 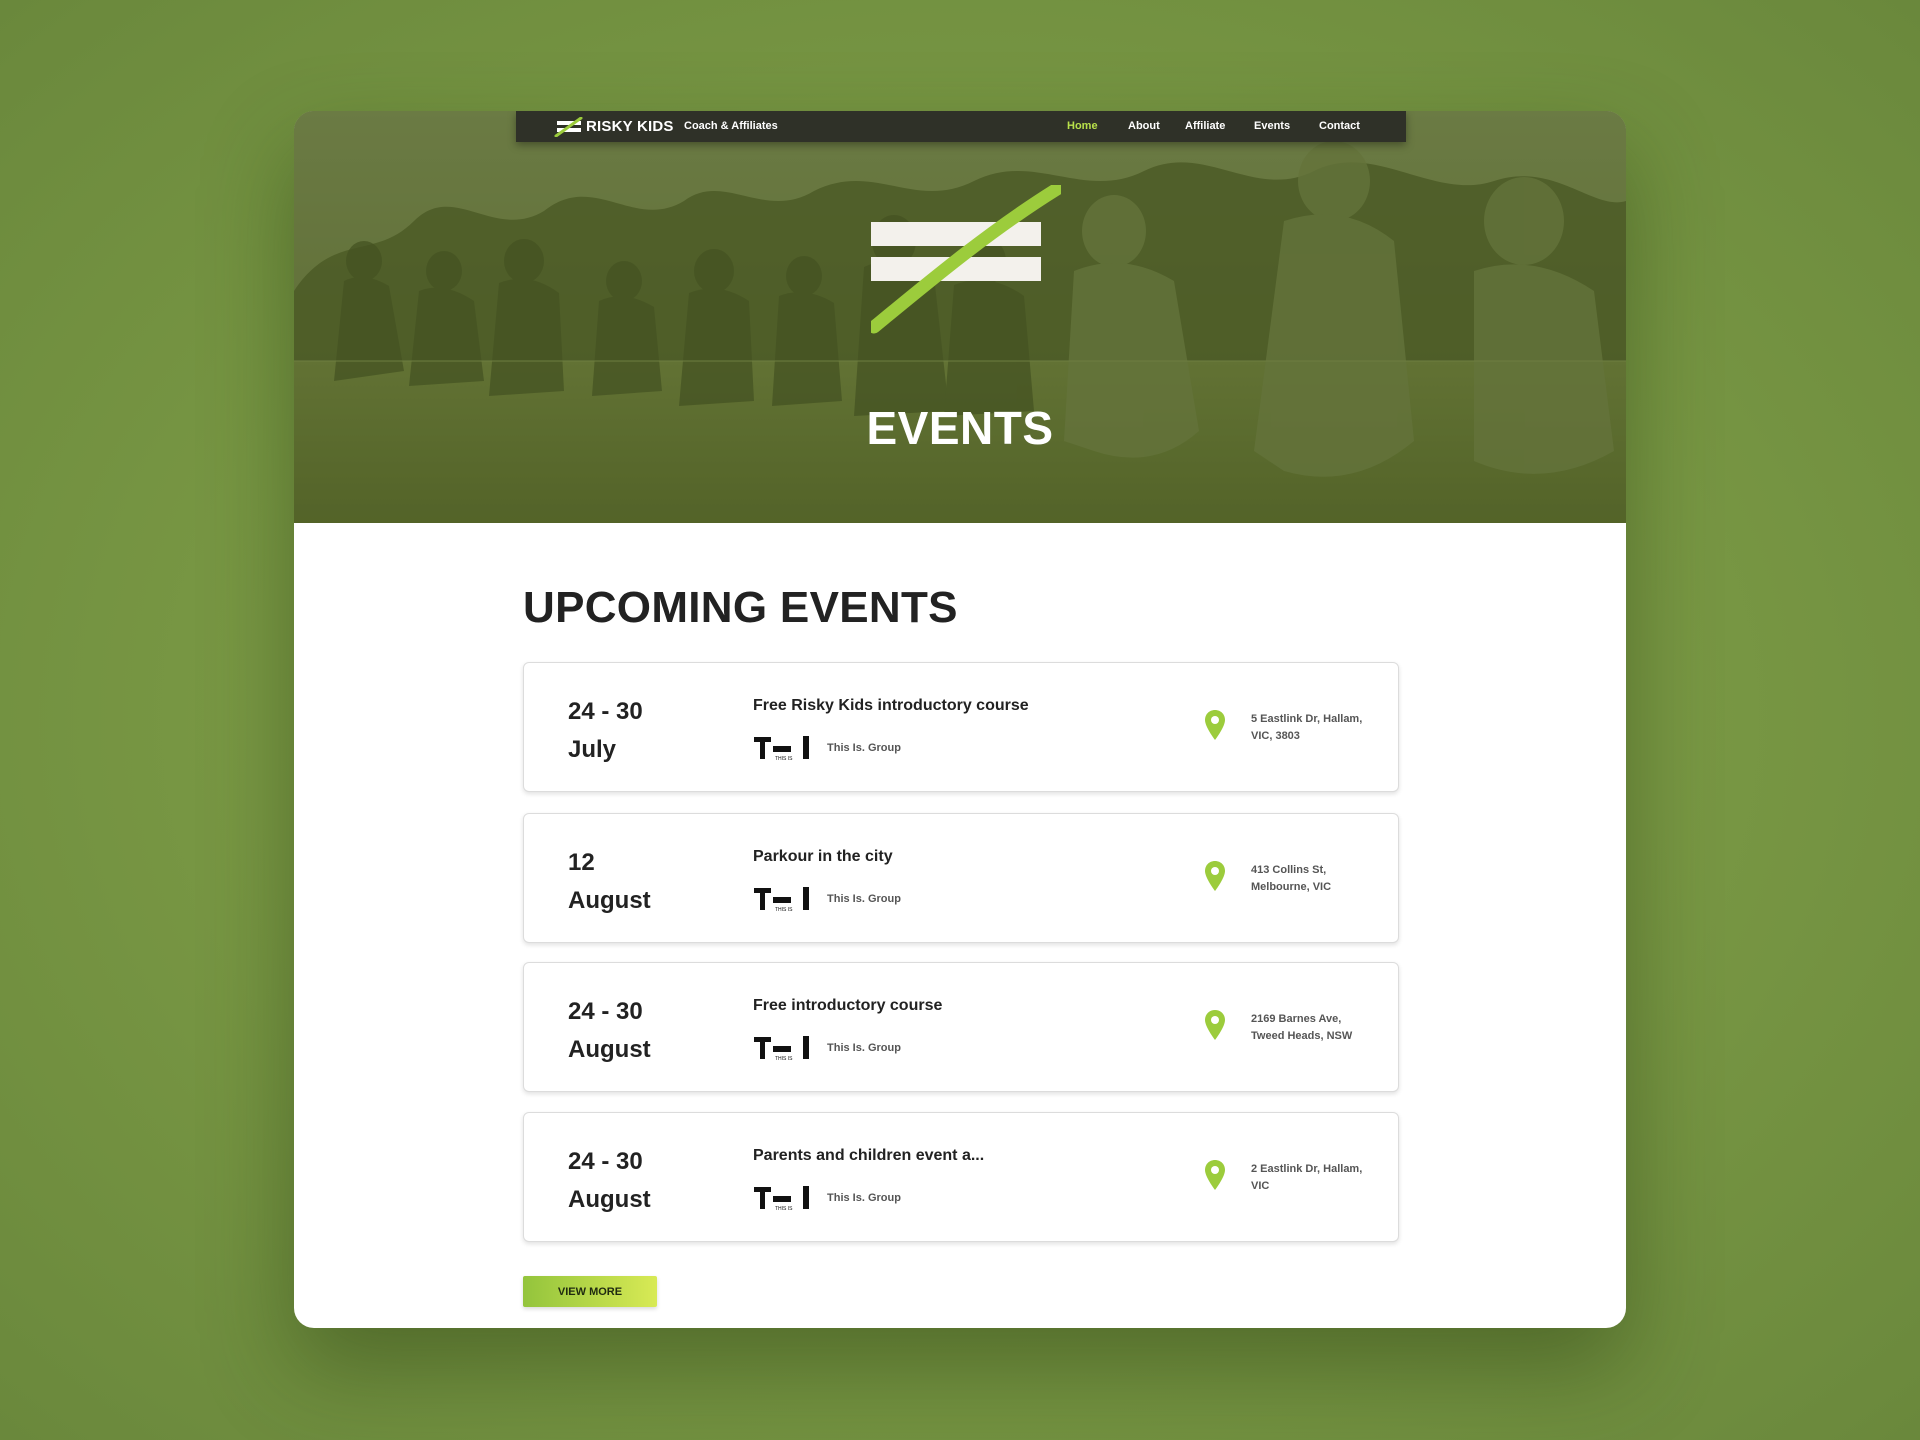 What do you see at coordinates (592, 749) in the screenshot?
I see `event-date-month: July` at bounding box center [592, 749].